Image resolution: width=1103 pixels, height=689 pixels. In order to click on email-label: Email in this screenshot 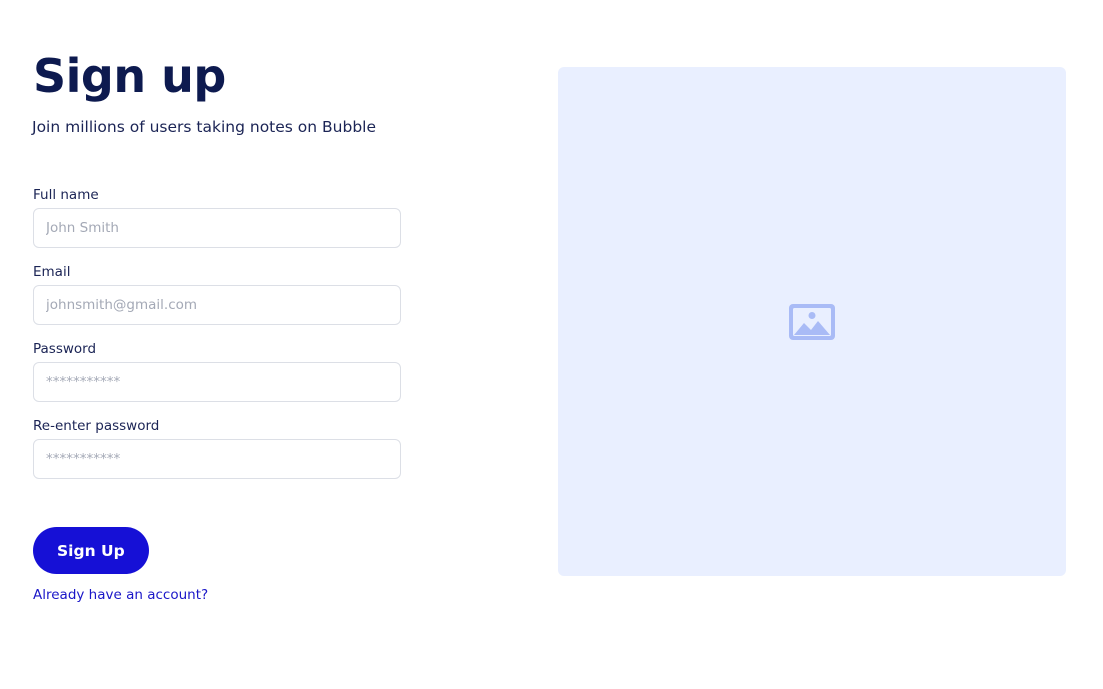, I will do `click(52, 272)`.